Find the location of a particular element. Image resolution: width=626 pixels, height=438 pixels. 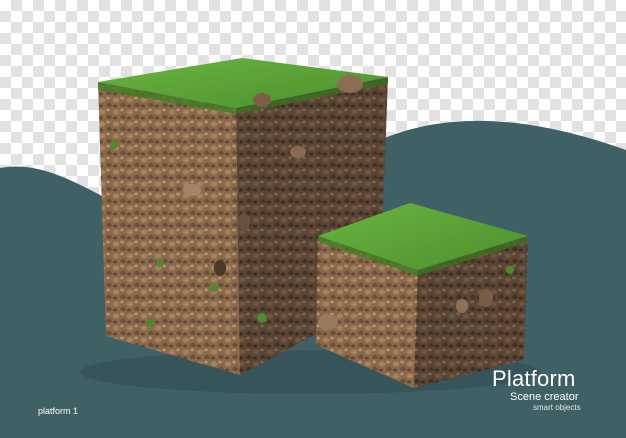

title-text: Platform is located at coordinates (534, 378).